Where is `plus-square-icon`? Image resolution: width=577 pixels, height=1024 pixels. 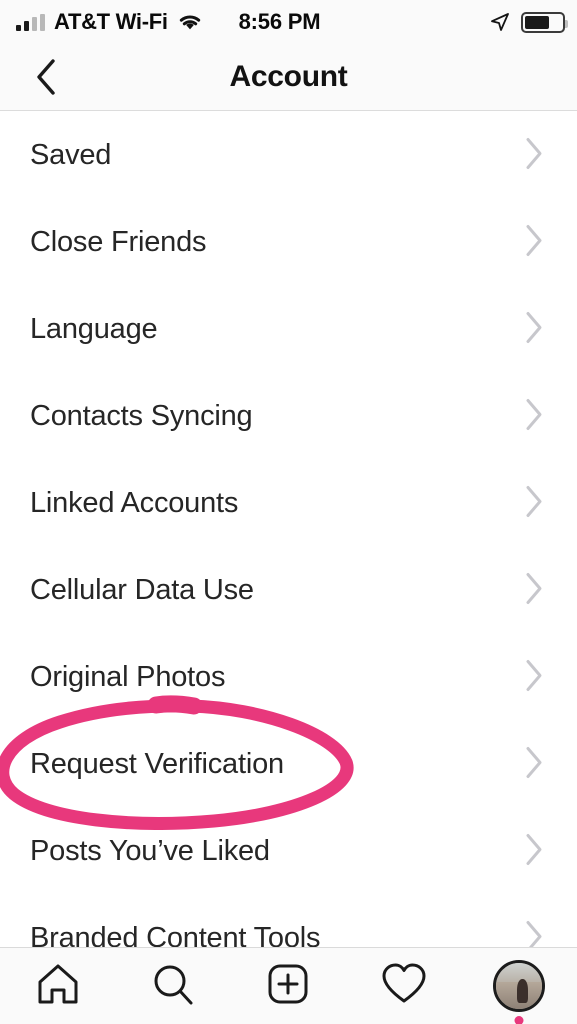
plus-square-icon is located at coordinates (288, 986).